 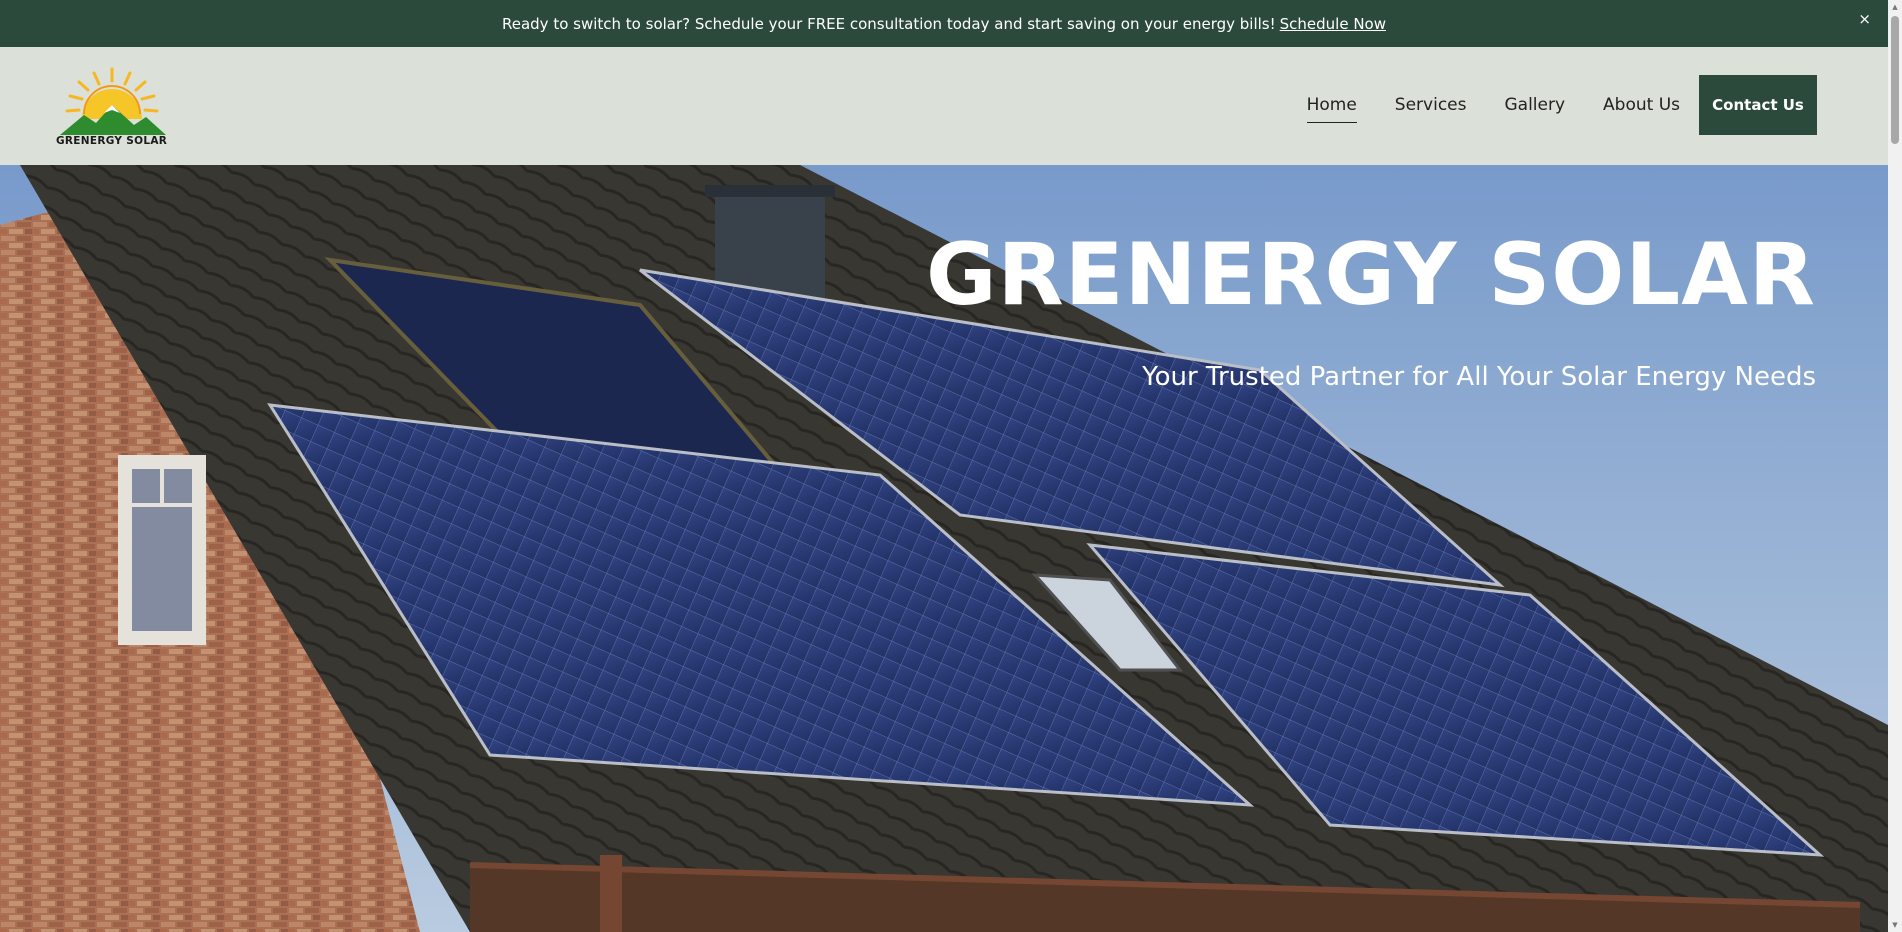 What do you see at coordinates (1333, 24) in the screenshot?
I see `schedule-now-link: Schedule Now` at bounding box center [1333, 24].